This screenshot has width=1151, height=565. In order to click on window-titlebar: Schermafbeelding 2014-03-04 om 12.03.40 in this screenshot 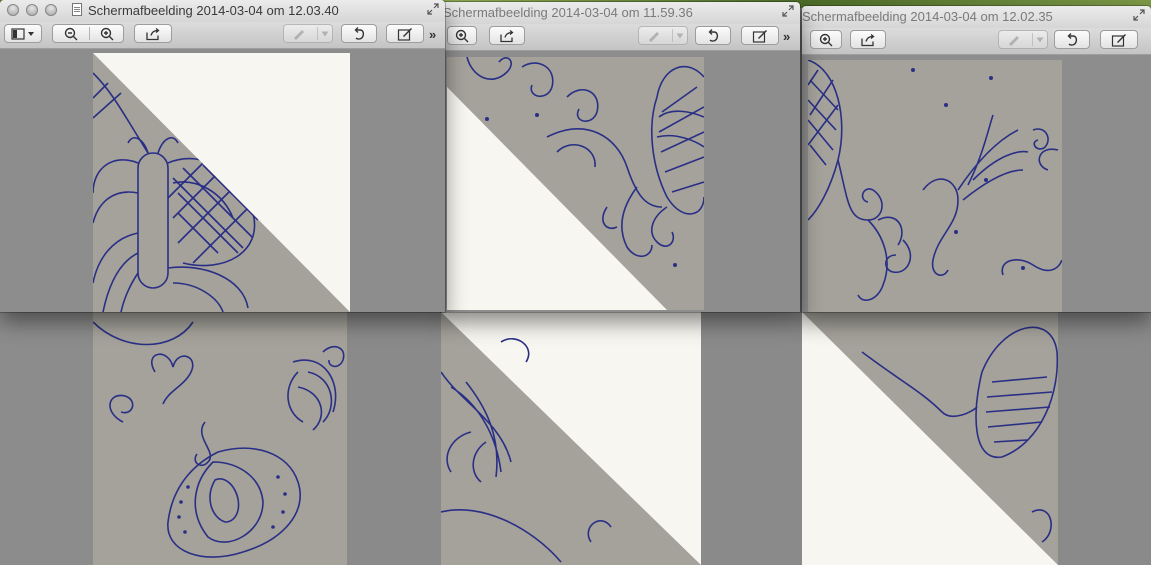, I will do `click(222, 11)`.